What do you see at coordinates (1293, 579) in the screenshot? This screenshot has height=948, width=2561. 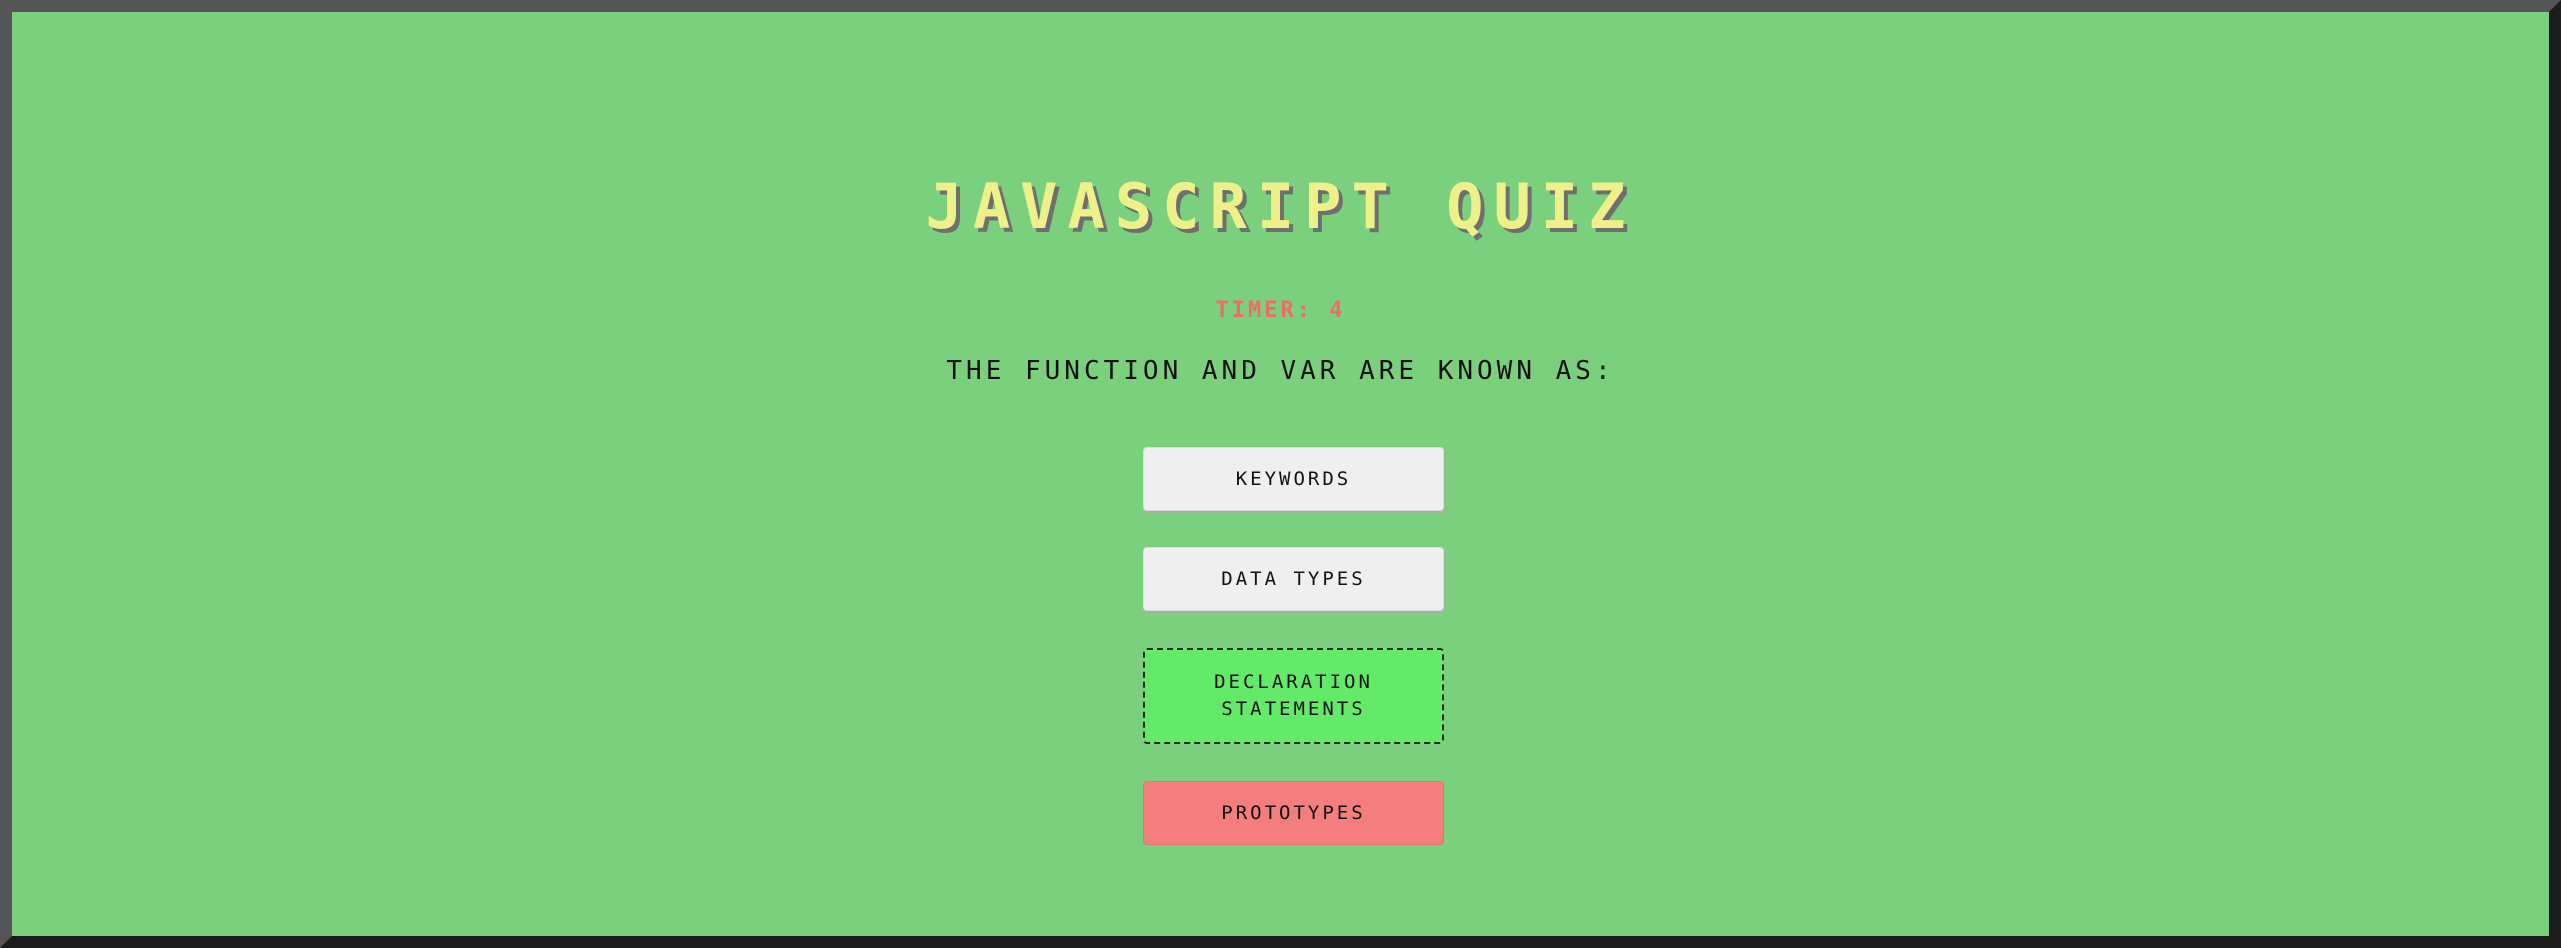 I see `answer-button-data-types: DATA TYPES` at bounding box center [1293, 579].